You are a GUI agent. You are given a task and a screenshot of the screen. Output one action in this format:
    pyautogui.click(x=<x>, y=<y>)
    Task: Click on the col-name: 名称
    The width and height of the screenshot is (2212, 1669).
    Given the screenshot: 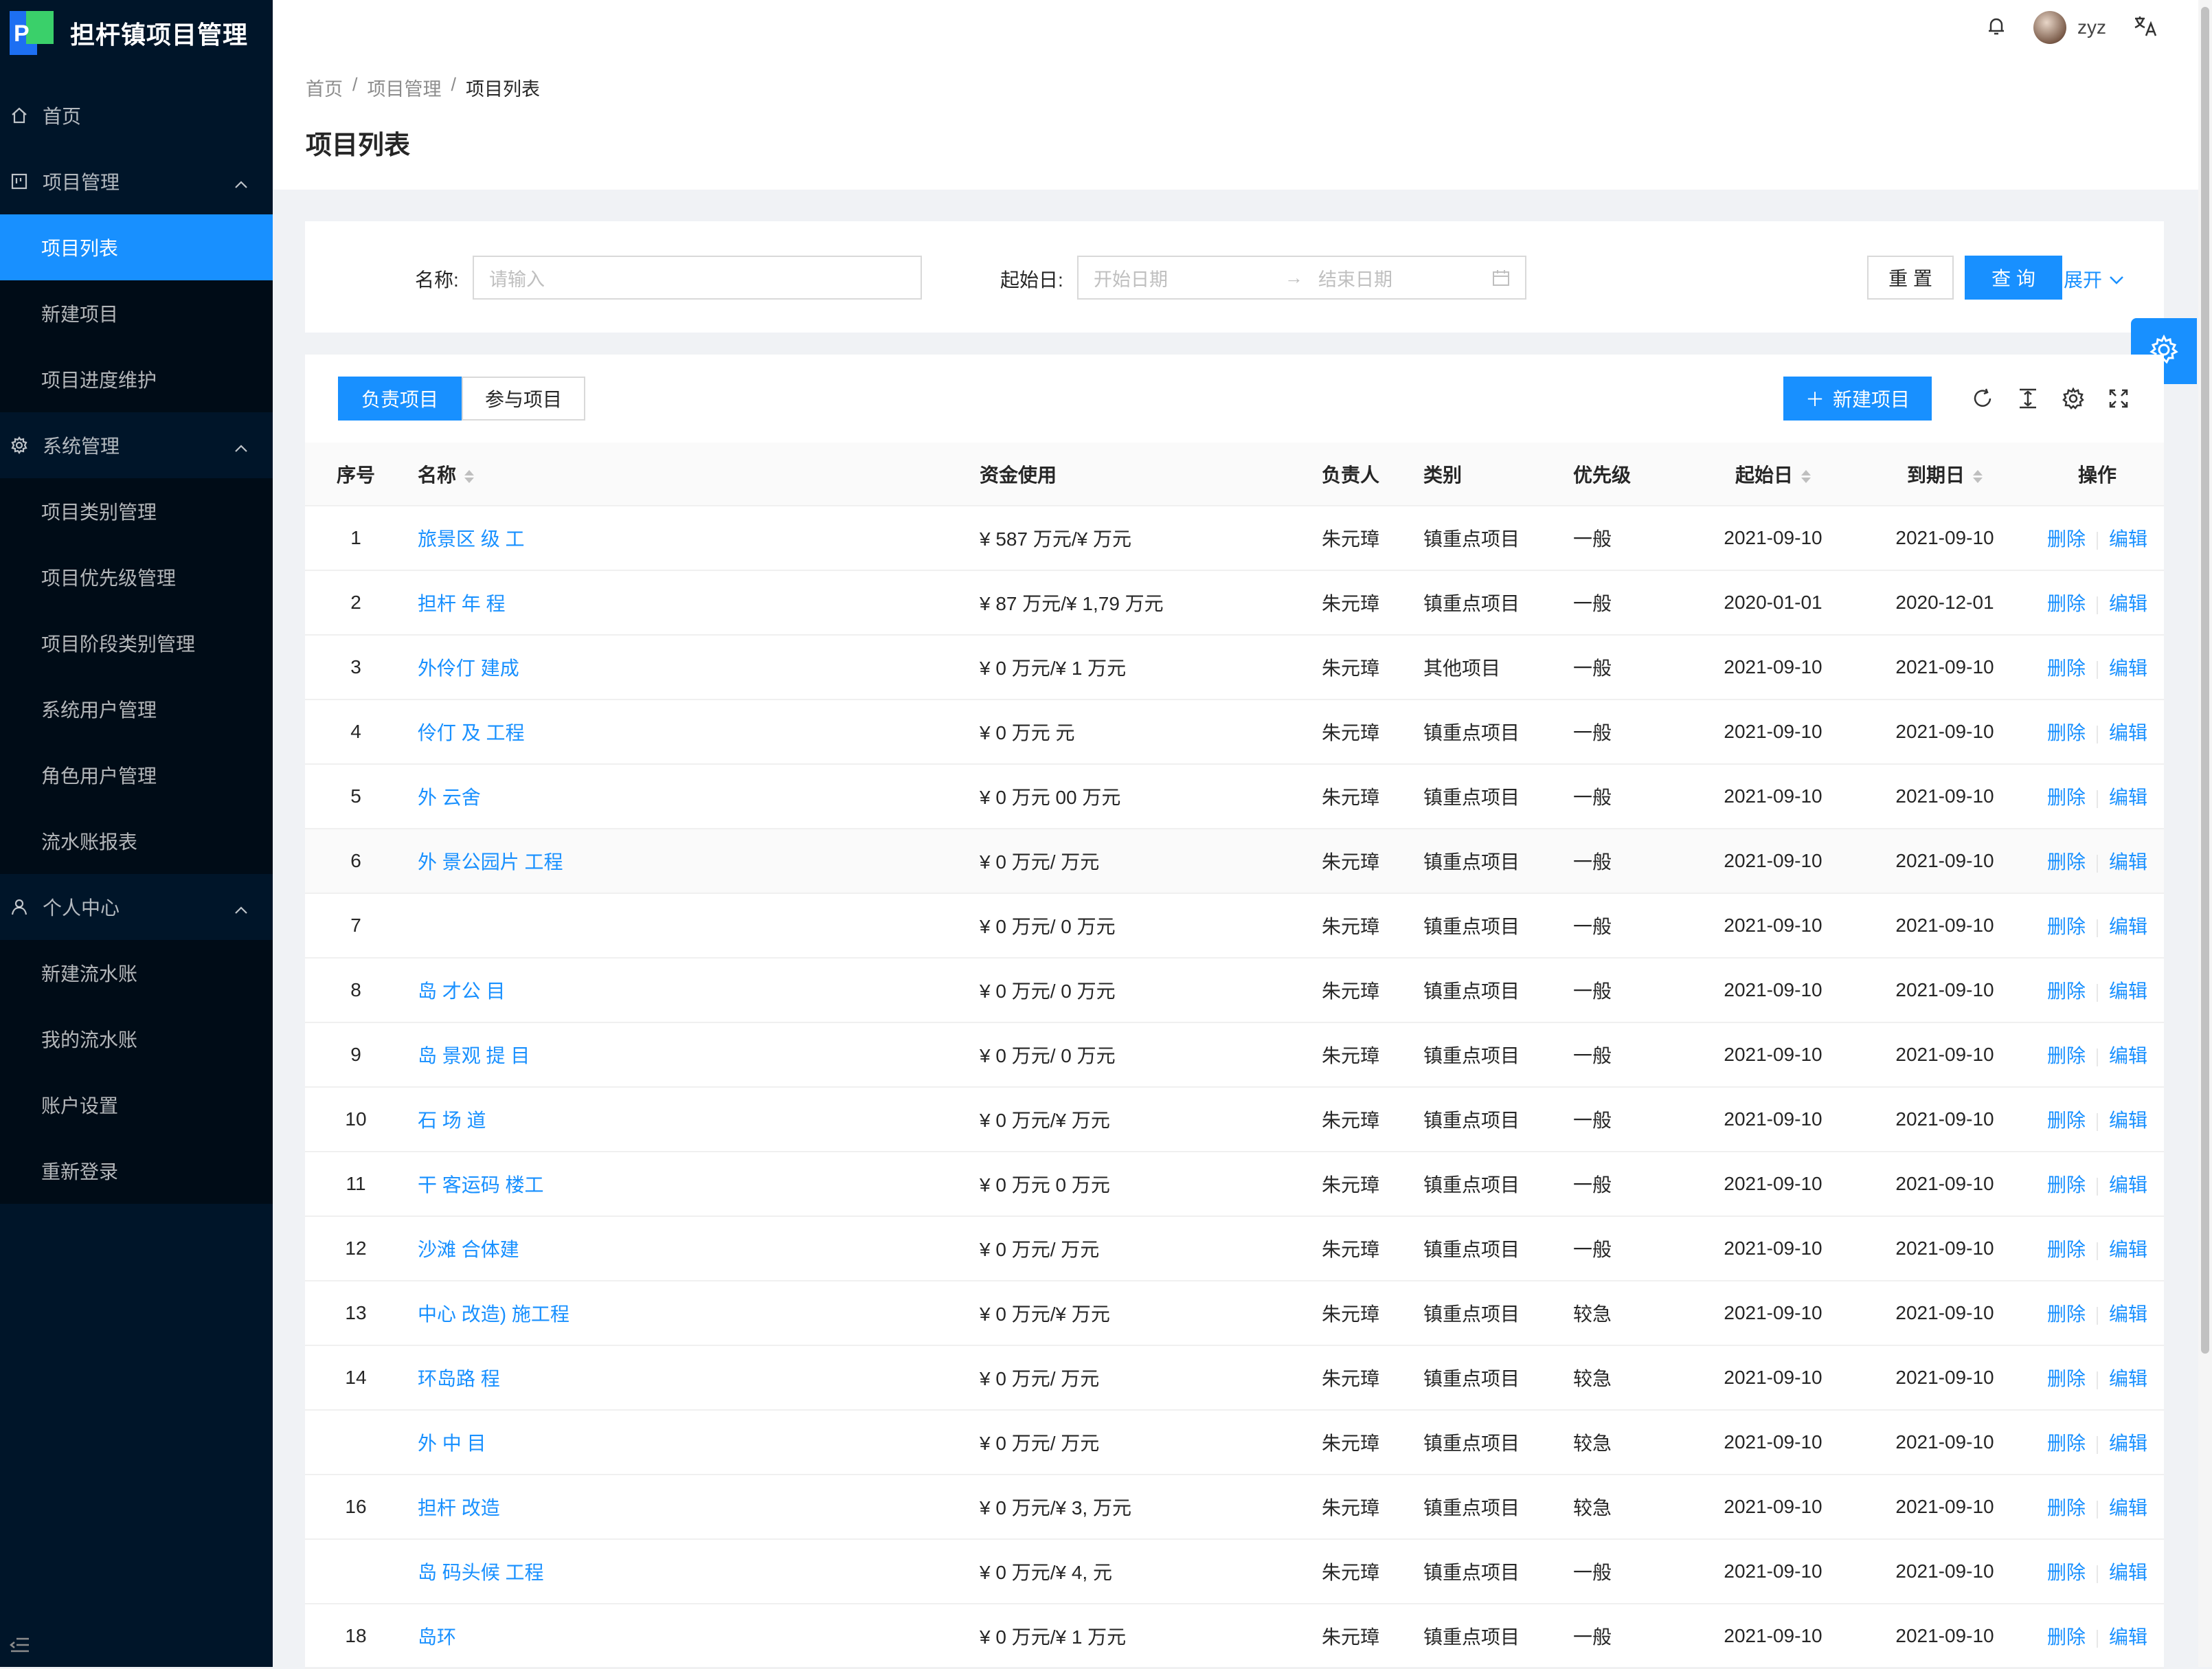 What is the action you would take?
    pyautogui.click(x=688, y=474)
    